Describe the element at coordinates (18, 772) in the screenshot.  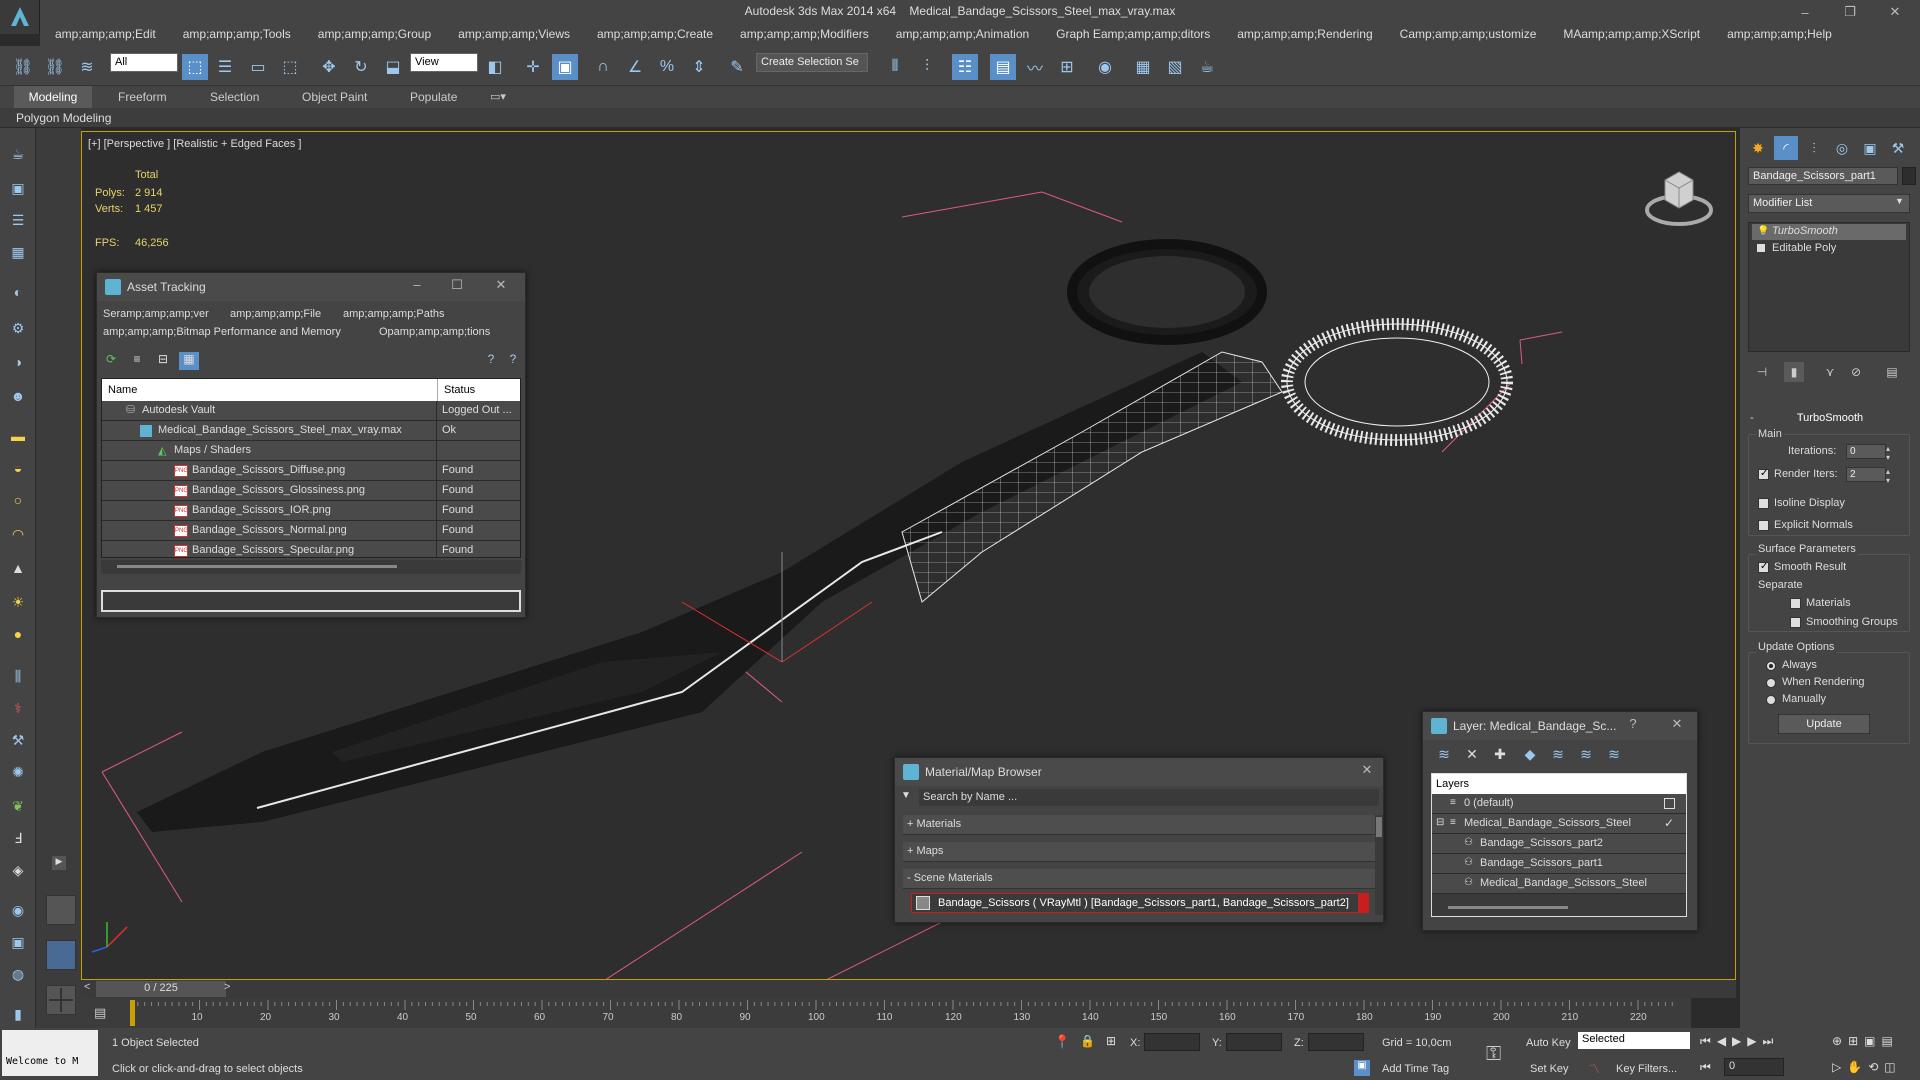
I see `space-warp-icon: ✺` at that location.